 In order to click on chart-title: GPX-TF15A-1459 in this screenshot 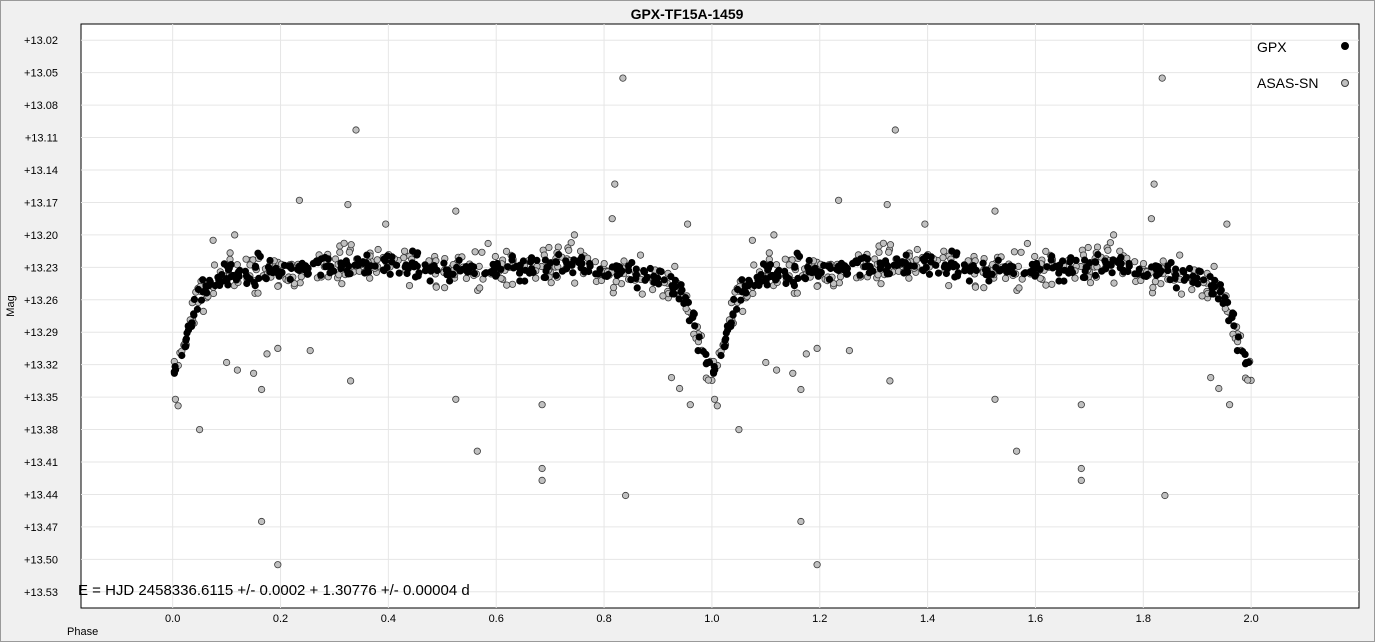, I will do `click(687, 14)`.